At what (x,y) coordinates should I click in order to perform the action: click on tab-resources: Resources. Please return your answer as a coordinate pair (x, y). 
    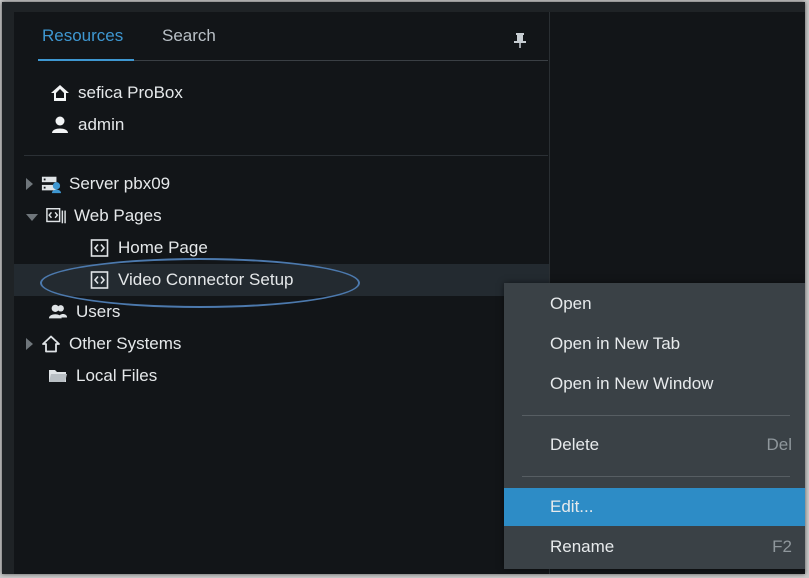
    Looking at the image, I should click on (82, 36).